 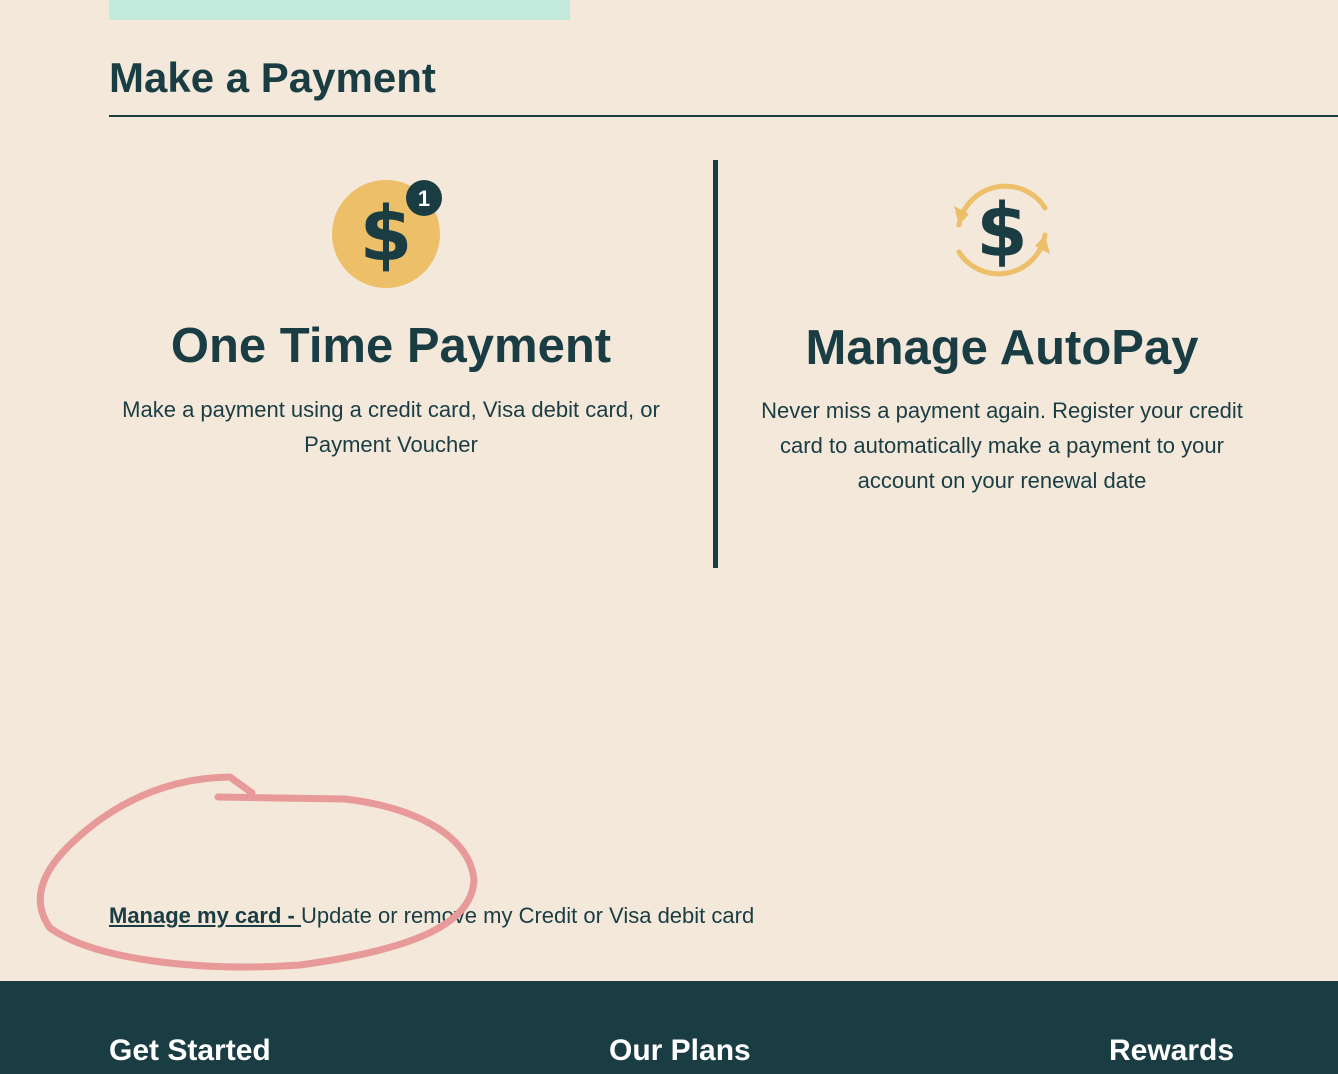 What do you see at coordinates (391, 346) in the screenshot?
I see `one-time-payment-heading: One Time Payment` at bounding box center [391, 346].